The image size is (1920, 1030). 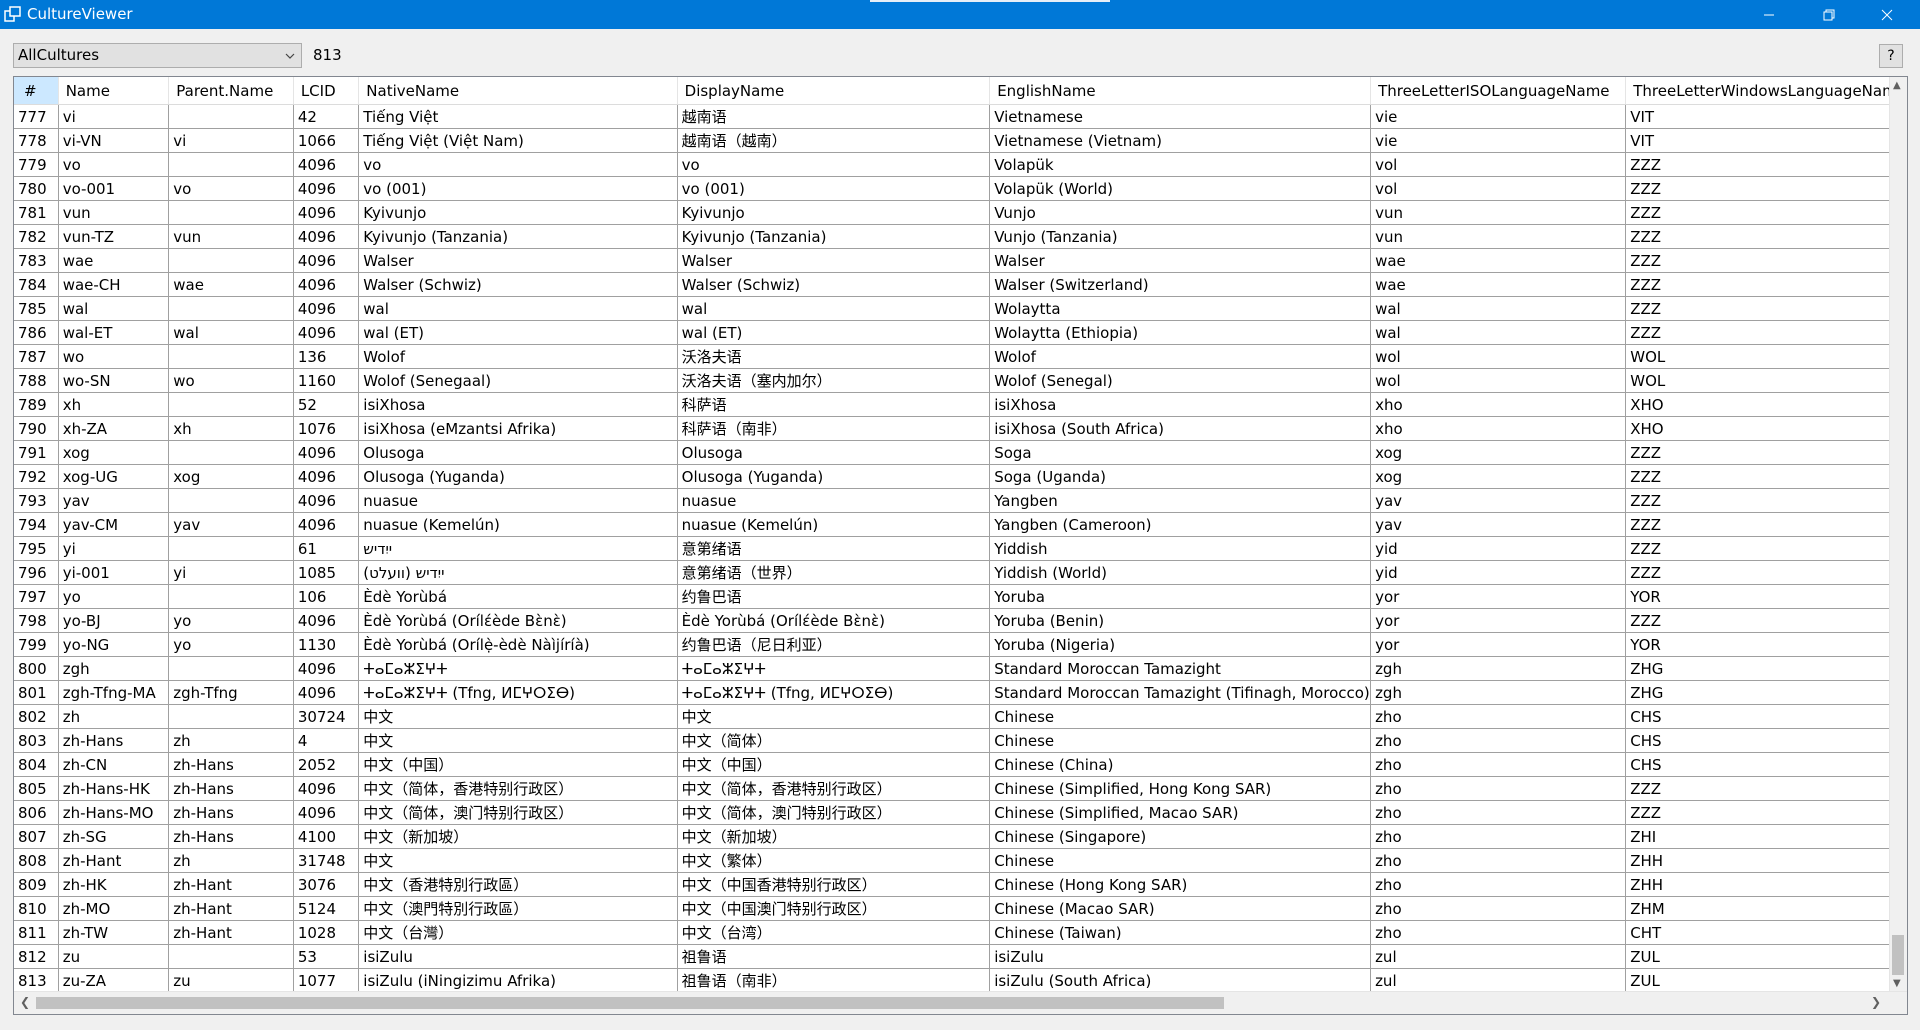 What do you see at coordinates (231, 428) in the screenshot?
I see `table-cell: xh` at bounding box center [231, 428].